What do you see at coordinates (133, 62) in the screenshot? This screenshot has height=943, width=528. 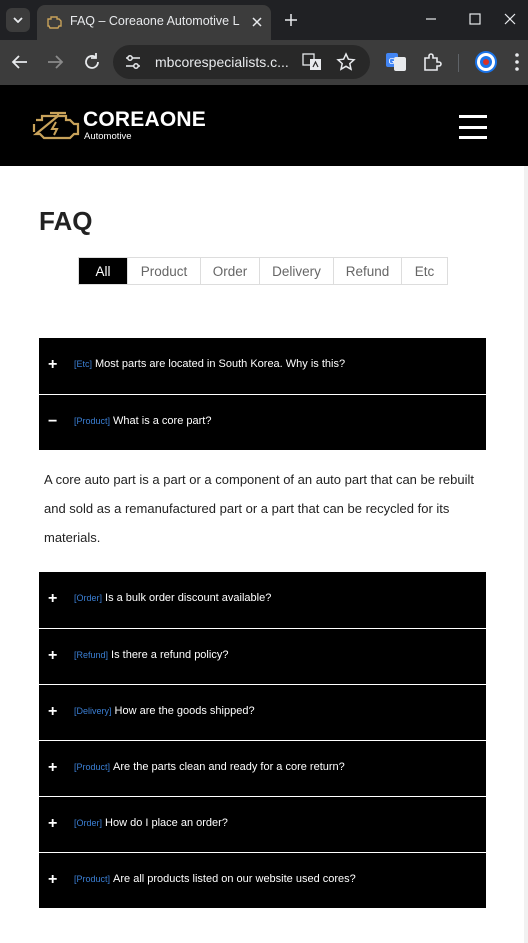 I see `site-info-icon` at bounding box center [133, 62].